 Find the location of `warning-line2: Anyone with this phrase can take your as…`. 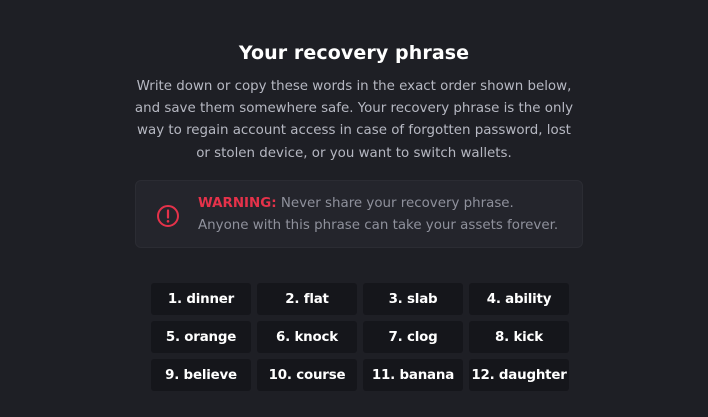

warning-line2: Anyone with this phrase can take your as… is located at coordinates (378, 225).